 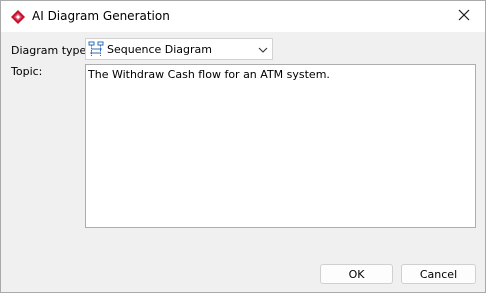 What do you see at coordinates (18, 17) in the screenshot?
I see `app-logo-icon` at bounding box center [18, 17].